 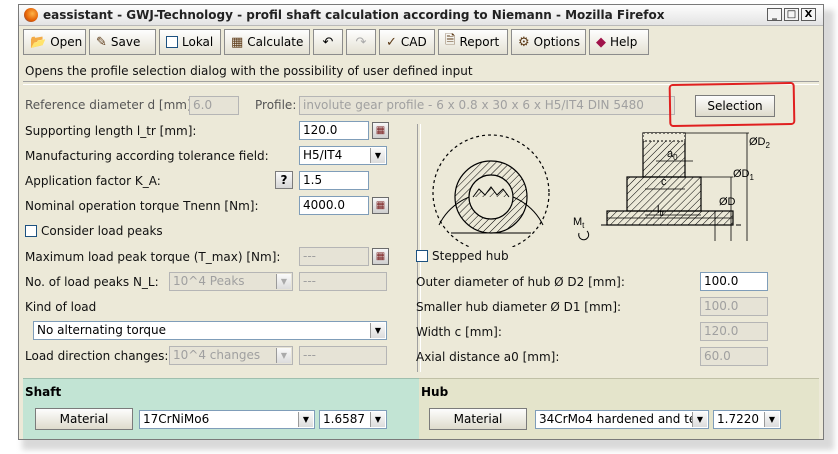 I want to click on help-label: Help, so click(x=624, y=42).